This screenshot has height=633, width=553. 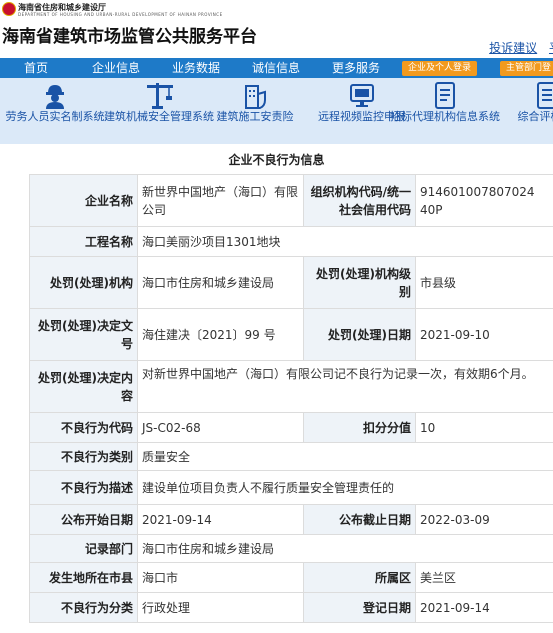 I want to click on nav-credit-info: 诚信信息, so click(x=276, y=68).